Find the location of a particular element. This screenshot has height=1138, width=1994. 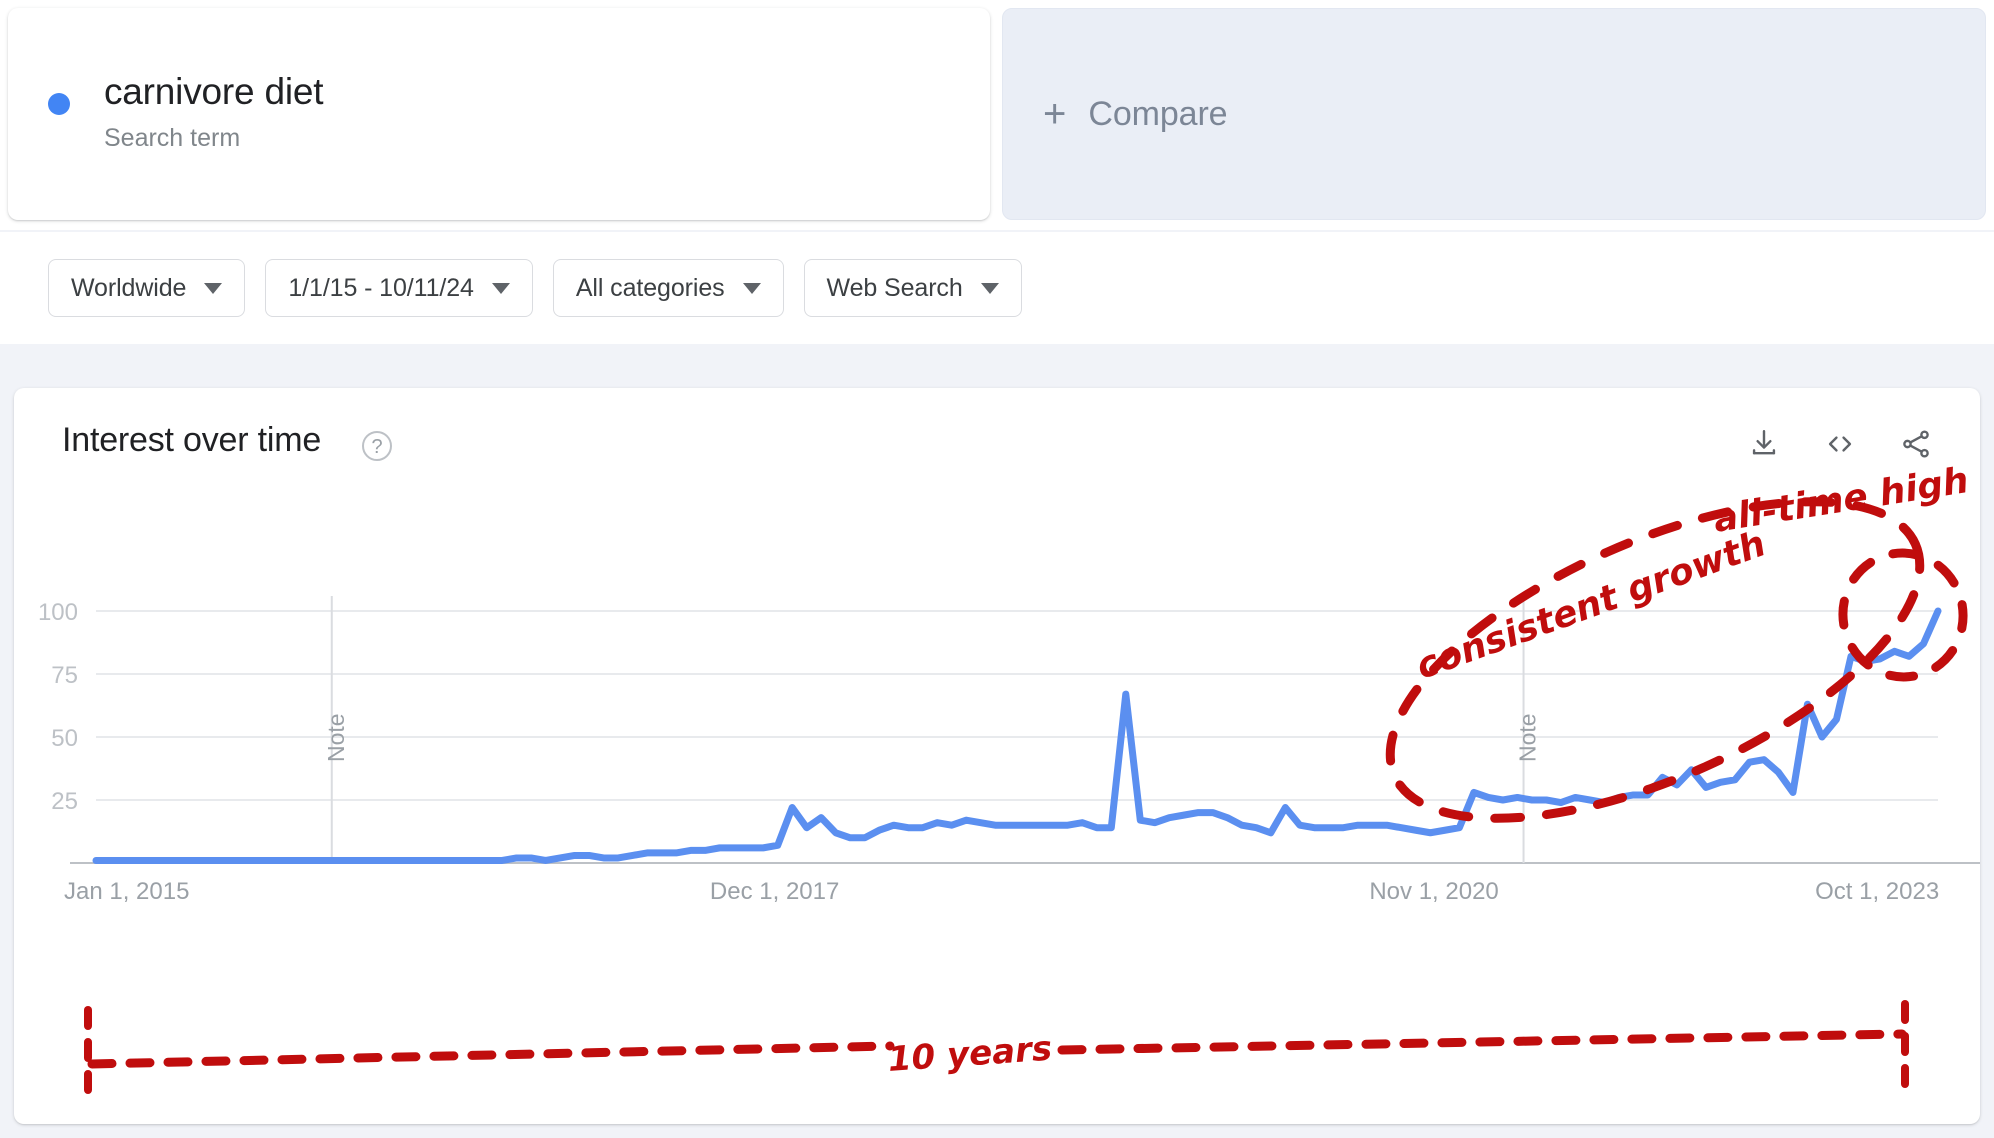

help-icon: ? is located at coordinates (377, 446).